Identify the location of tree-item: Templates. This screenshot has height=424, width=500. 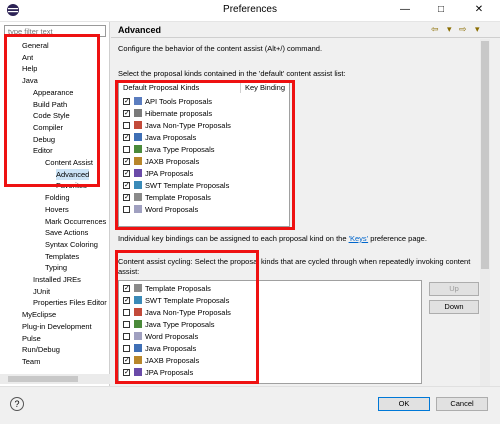
(62, 256).